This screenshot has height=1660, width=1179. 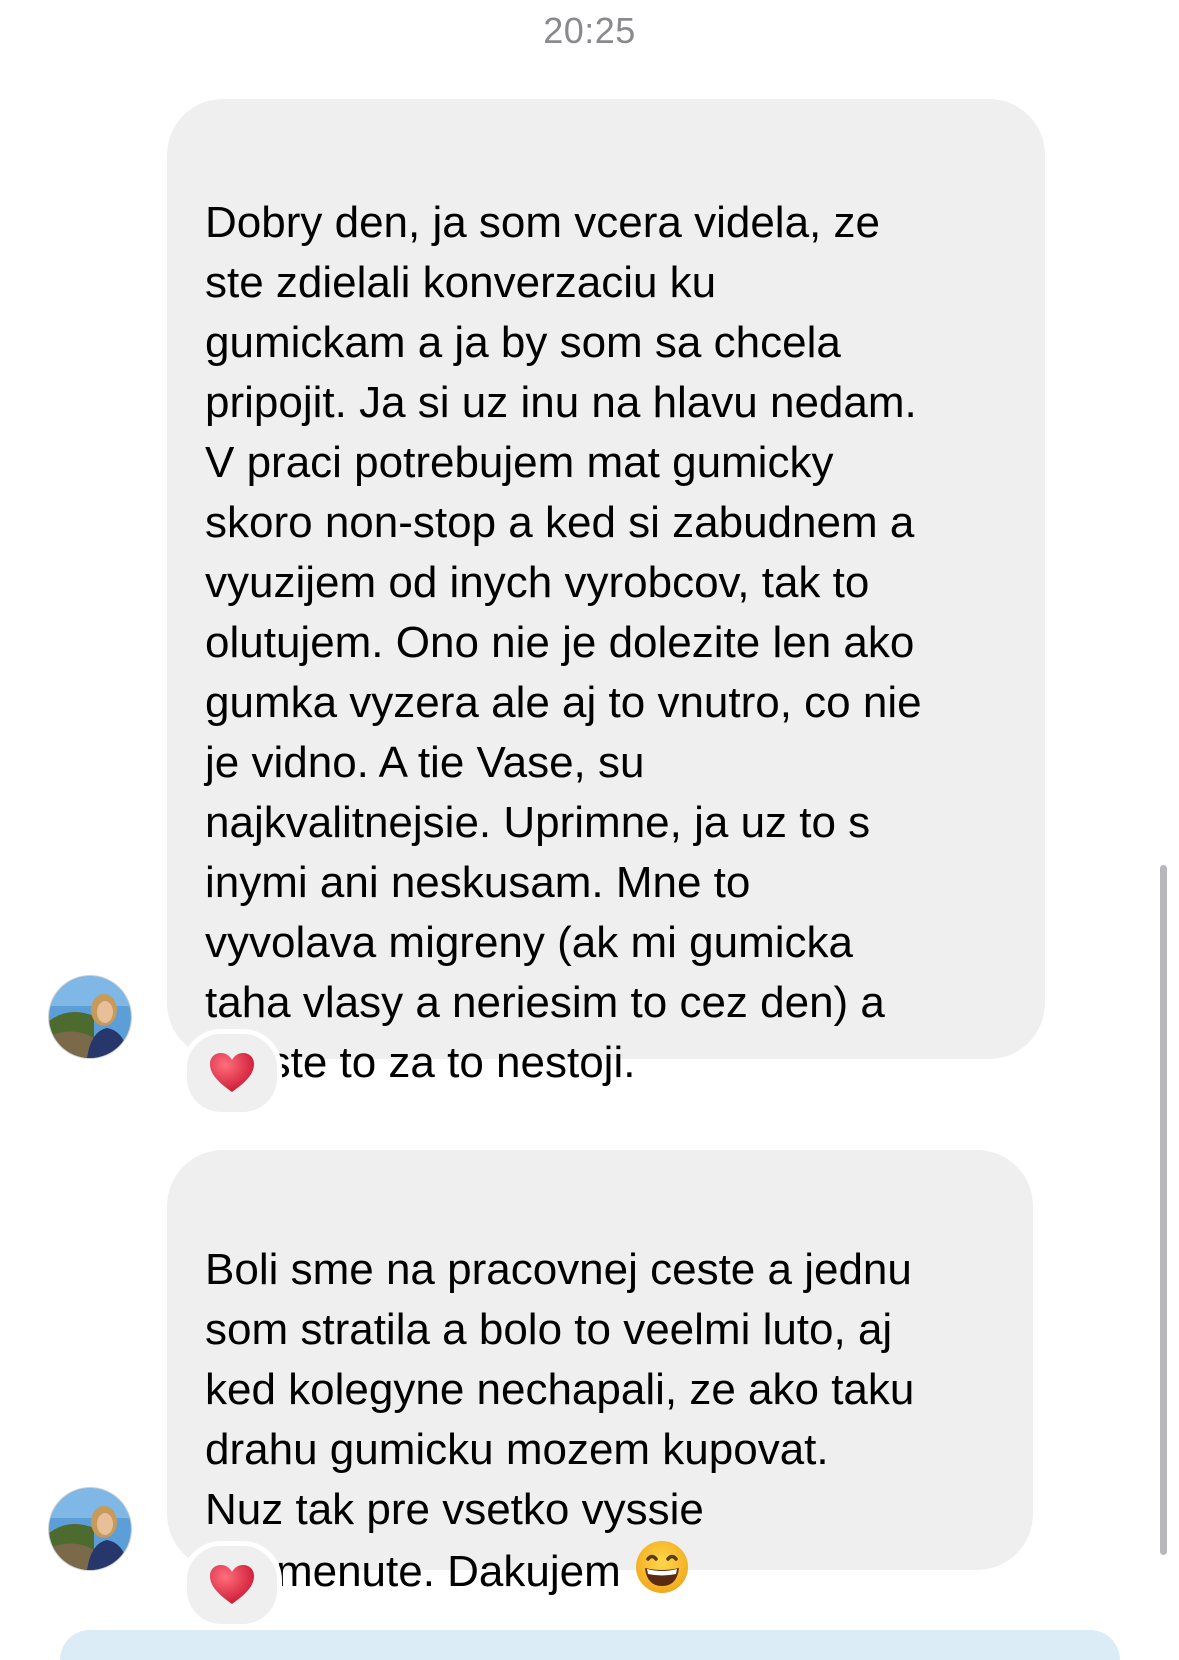 What do you see at coordinates (661, 1567) in the screenshot?
I see `grinning-face-icon` at bounding box center [661, 1567].